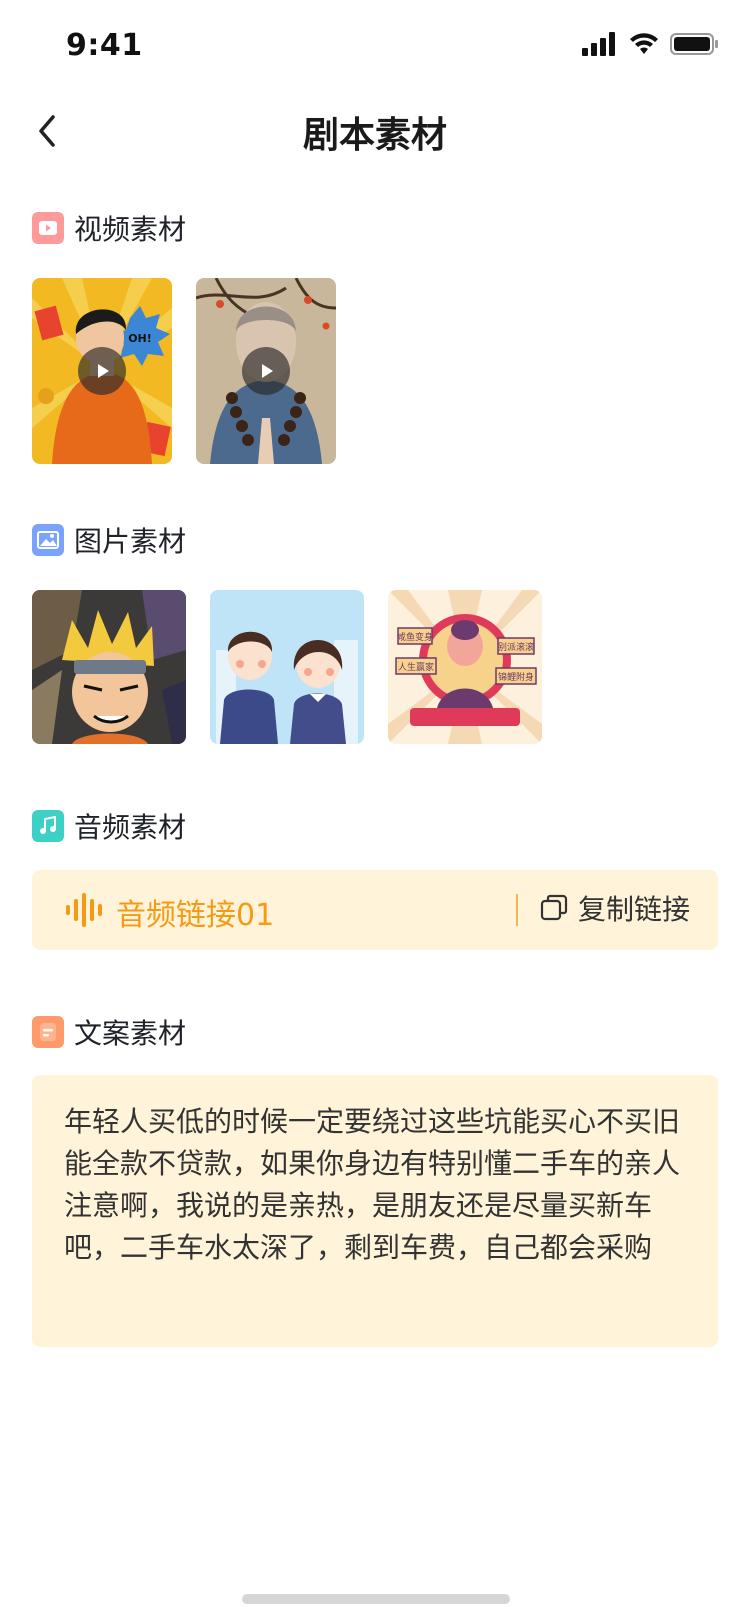 The height and width of the screenshot is (1624, 750). What do you see at coordinates (376, 1599) in the screenshot?
I see `home-indicator` at bounding box center [376, 1599].